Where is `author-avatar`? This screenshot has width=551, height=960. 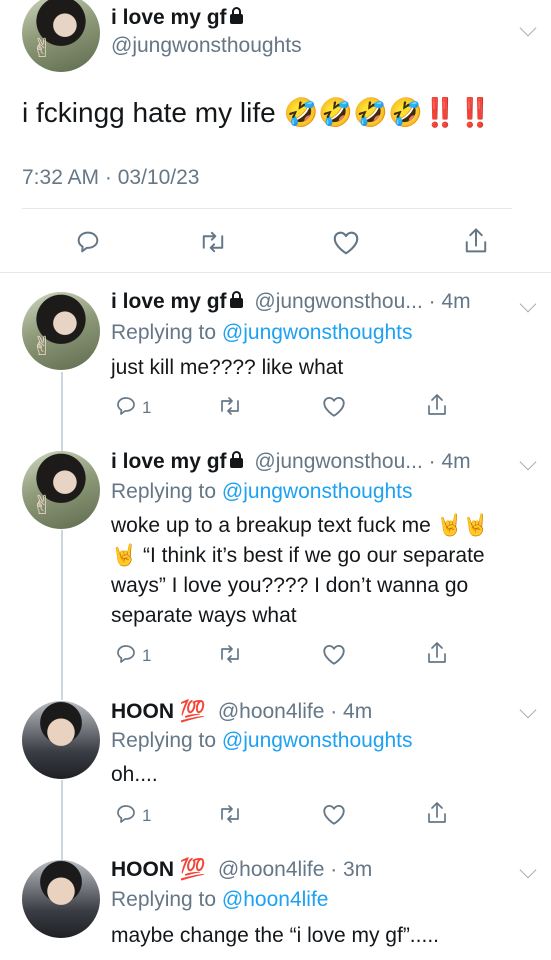 author-avatar is located at coordinates (61, 36).